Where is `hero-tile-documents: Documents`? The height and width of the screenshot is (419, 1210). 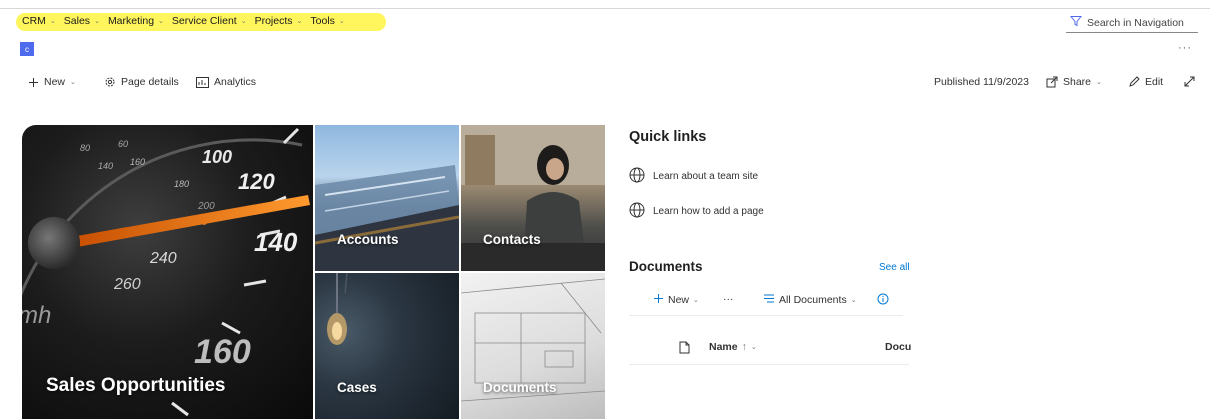 hero-tile-documents: Documents is located at coordinates (533, 346).